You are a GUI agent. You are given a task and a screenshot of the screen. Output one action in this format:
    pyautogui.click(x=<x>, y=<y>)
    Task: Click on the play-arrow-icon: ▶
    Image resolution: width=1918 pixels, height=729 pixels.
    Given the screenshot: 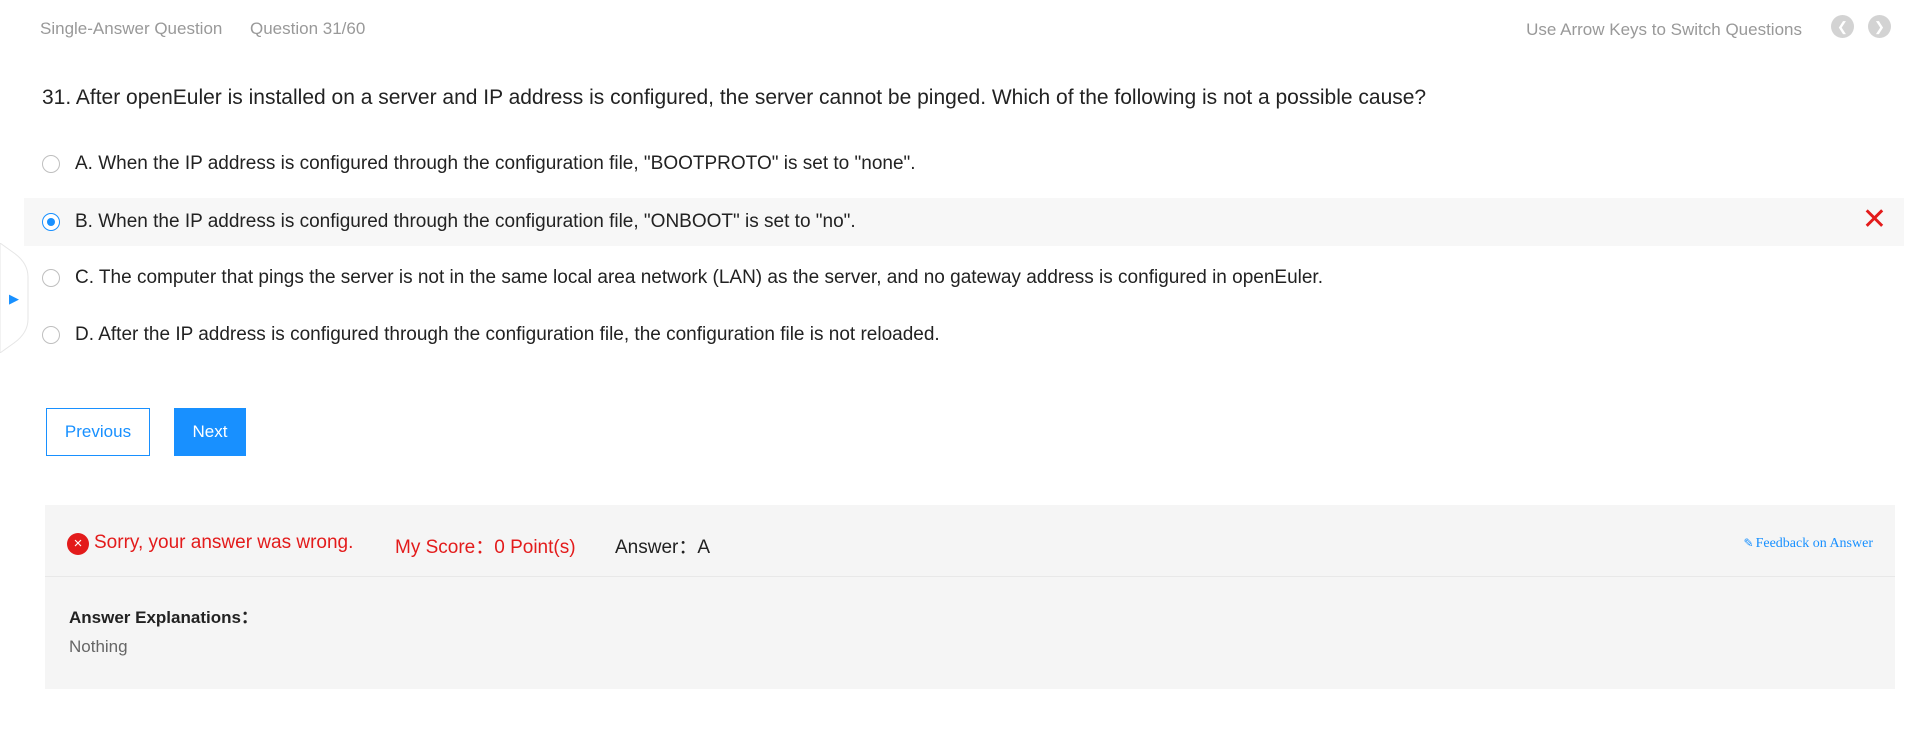 What is the action you would take?
    pyautogui.click(x=14, y=298)
    